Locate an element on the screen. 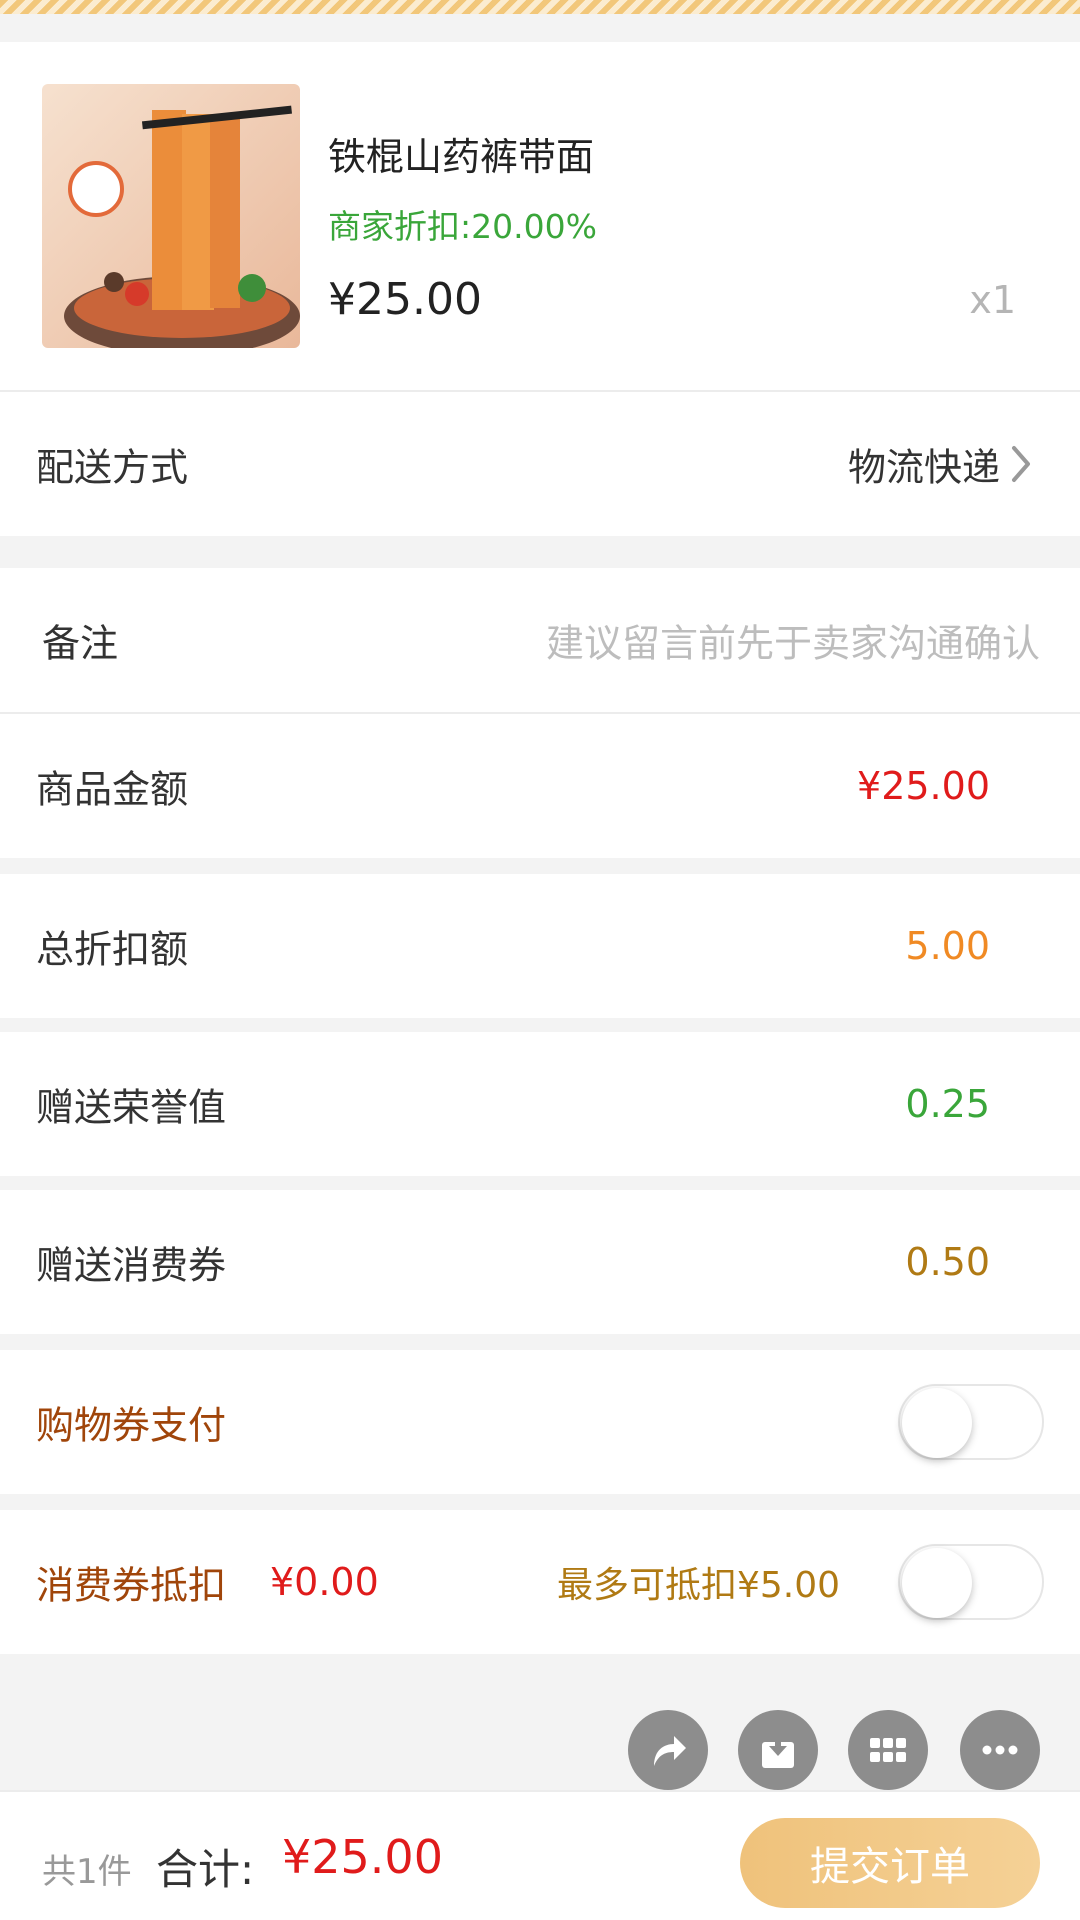 Image resolution: width=1080 pixels, height=1920 pixels. delivery-method-value: 物流快递 is located at coordinates (923, 467).